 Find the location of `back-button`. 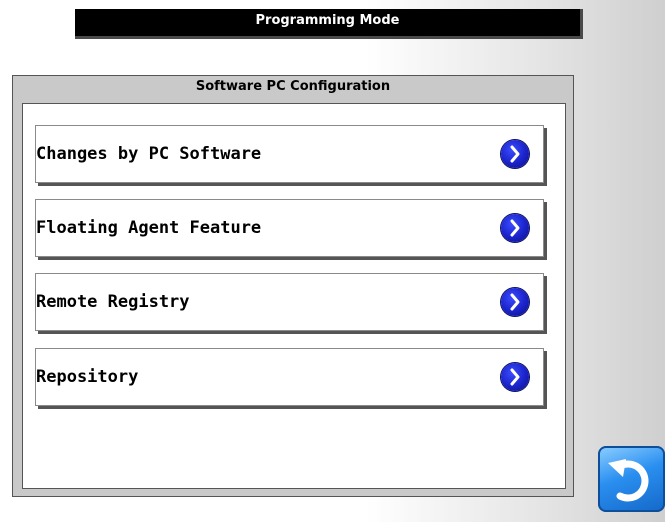

back-button is located at coordinates (631, 479).